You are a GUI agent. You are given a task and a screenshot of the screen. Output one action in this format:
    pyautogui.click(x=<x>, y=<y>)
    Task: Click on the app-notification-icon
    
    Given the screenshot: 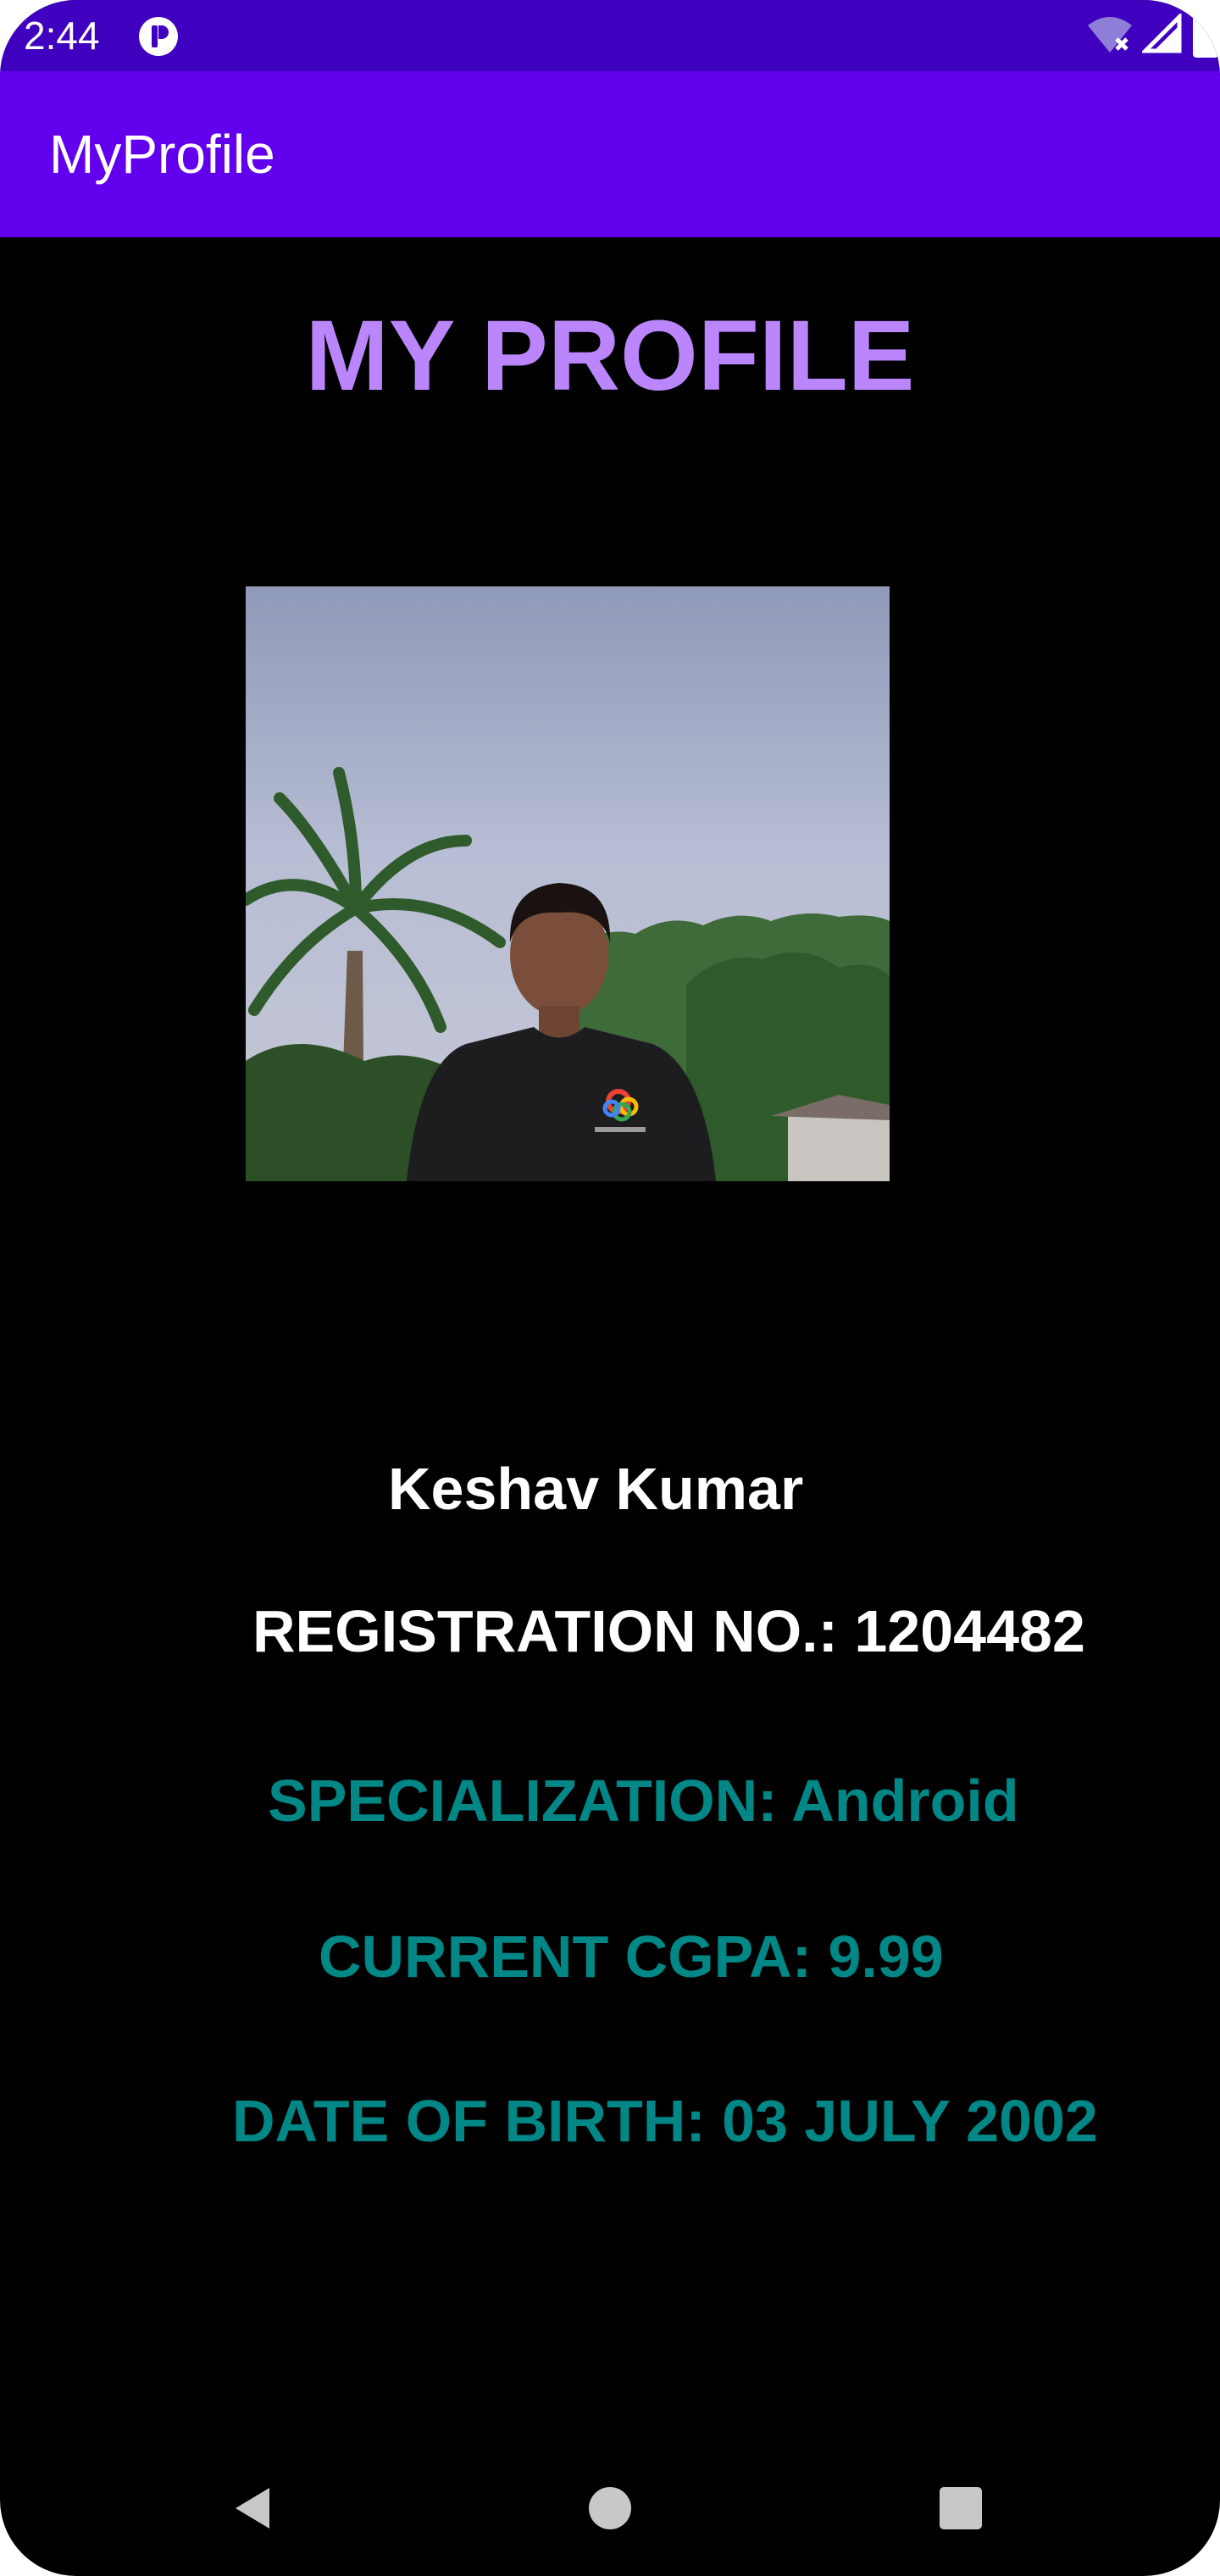 What is the action you would take?
    pyautogui.click(x=158, y=36)
    